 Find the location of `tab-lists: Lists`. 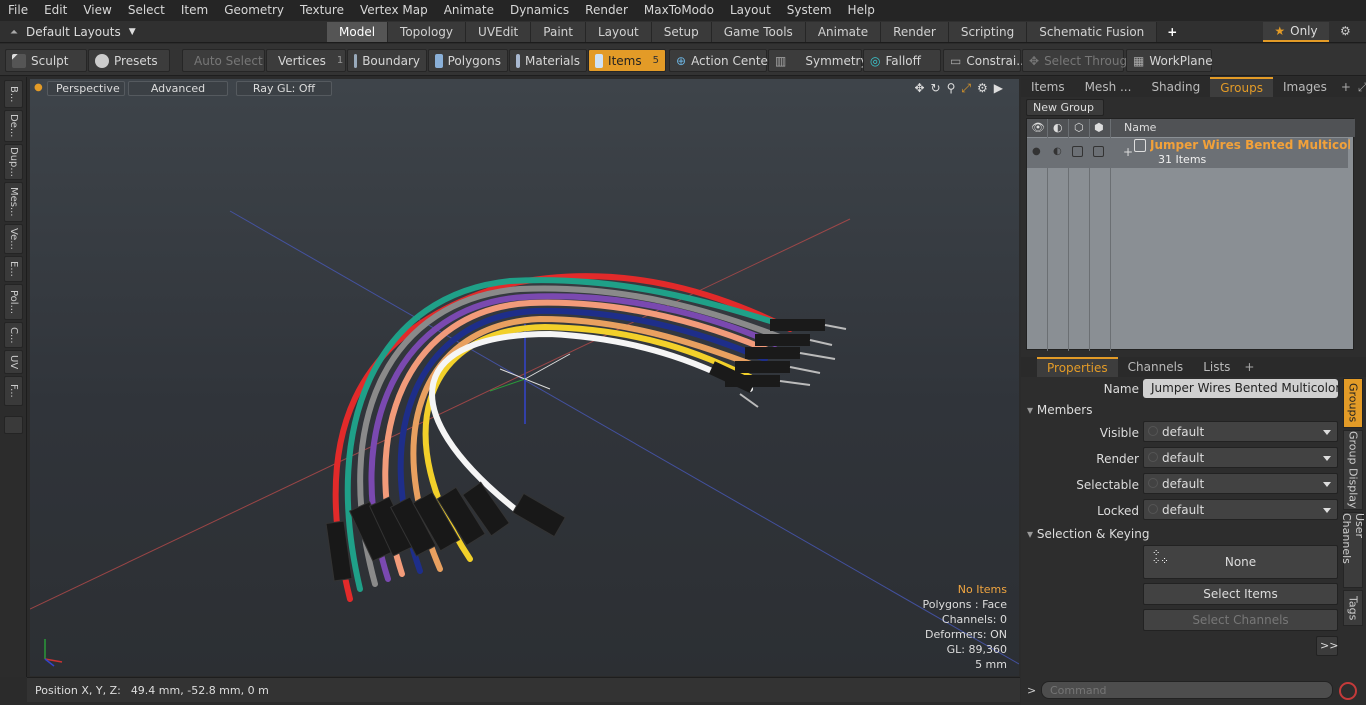

tab-lists: Lists is located at coordinates (1216, 367).